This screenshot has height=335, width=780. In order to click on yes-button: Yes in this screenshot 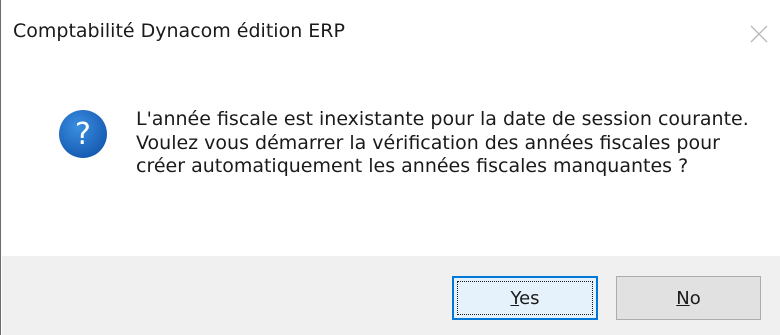, I will do `click(525, 298)`.